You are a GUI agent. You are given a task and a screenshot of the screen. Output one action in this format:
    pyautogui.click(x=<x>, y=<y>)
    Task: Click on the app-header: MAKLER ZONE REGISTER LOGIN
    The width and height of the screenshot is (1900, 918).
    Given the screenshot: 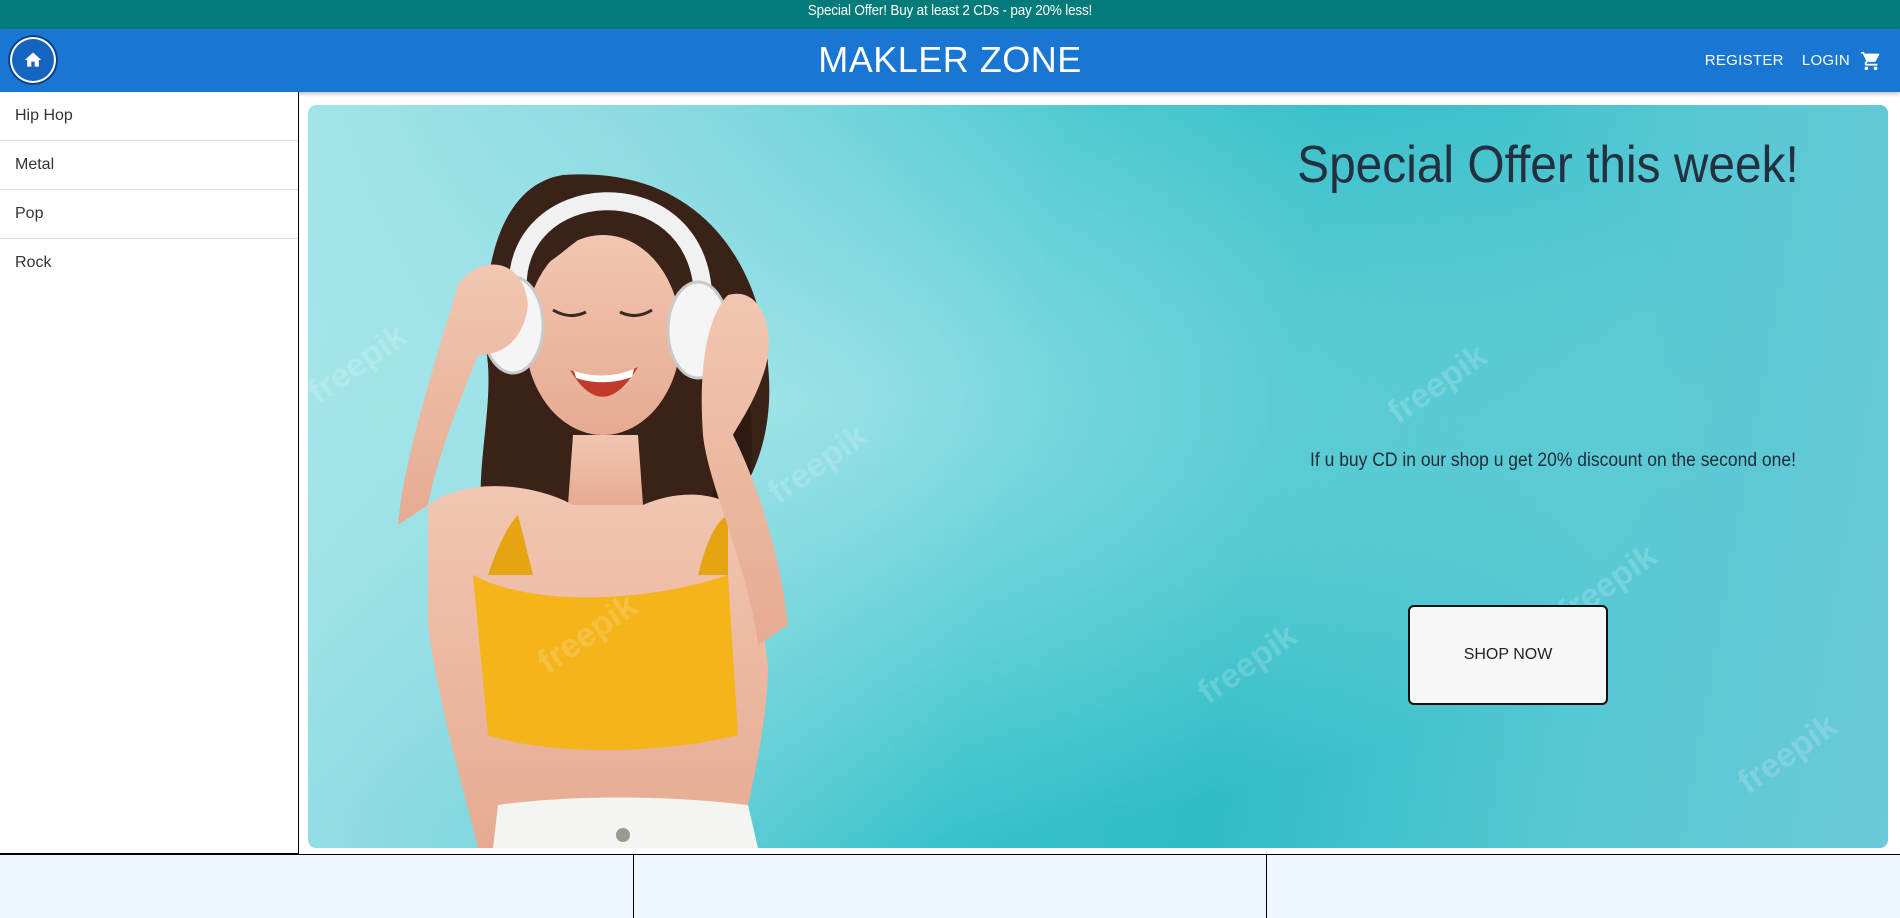 What is the action you would take?
    pyautogui.click(x=950, y=60)
    